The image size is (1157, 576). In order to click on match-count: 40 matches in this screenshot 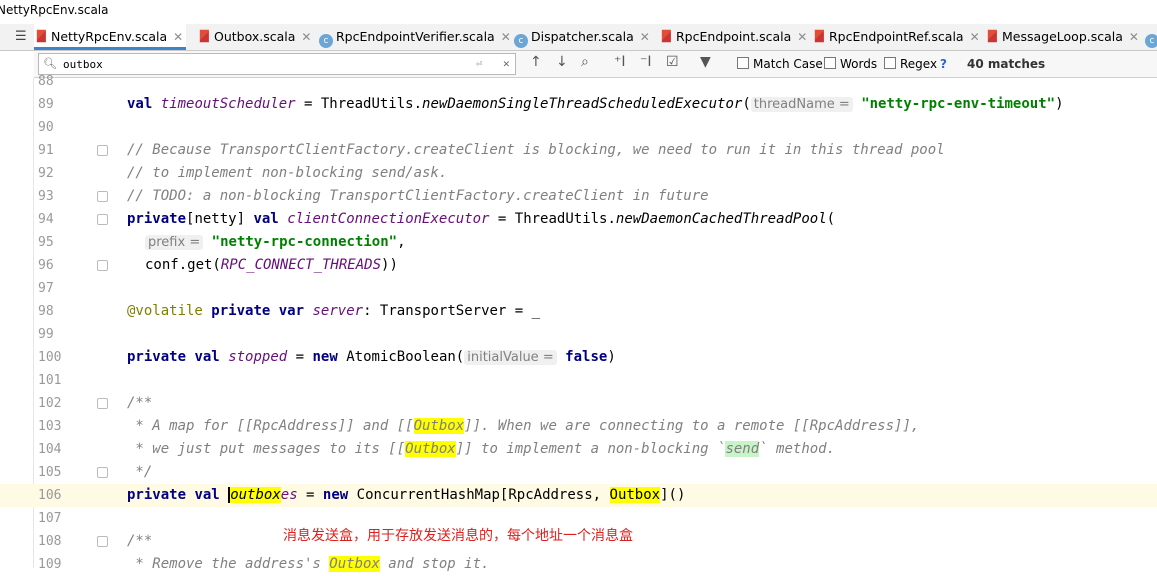, I will do `click(1006, 64)`.